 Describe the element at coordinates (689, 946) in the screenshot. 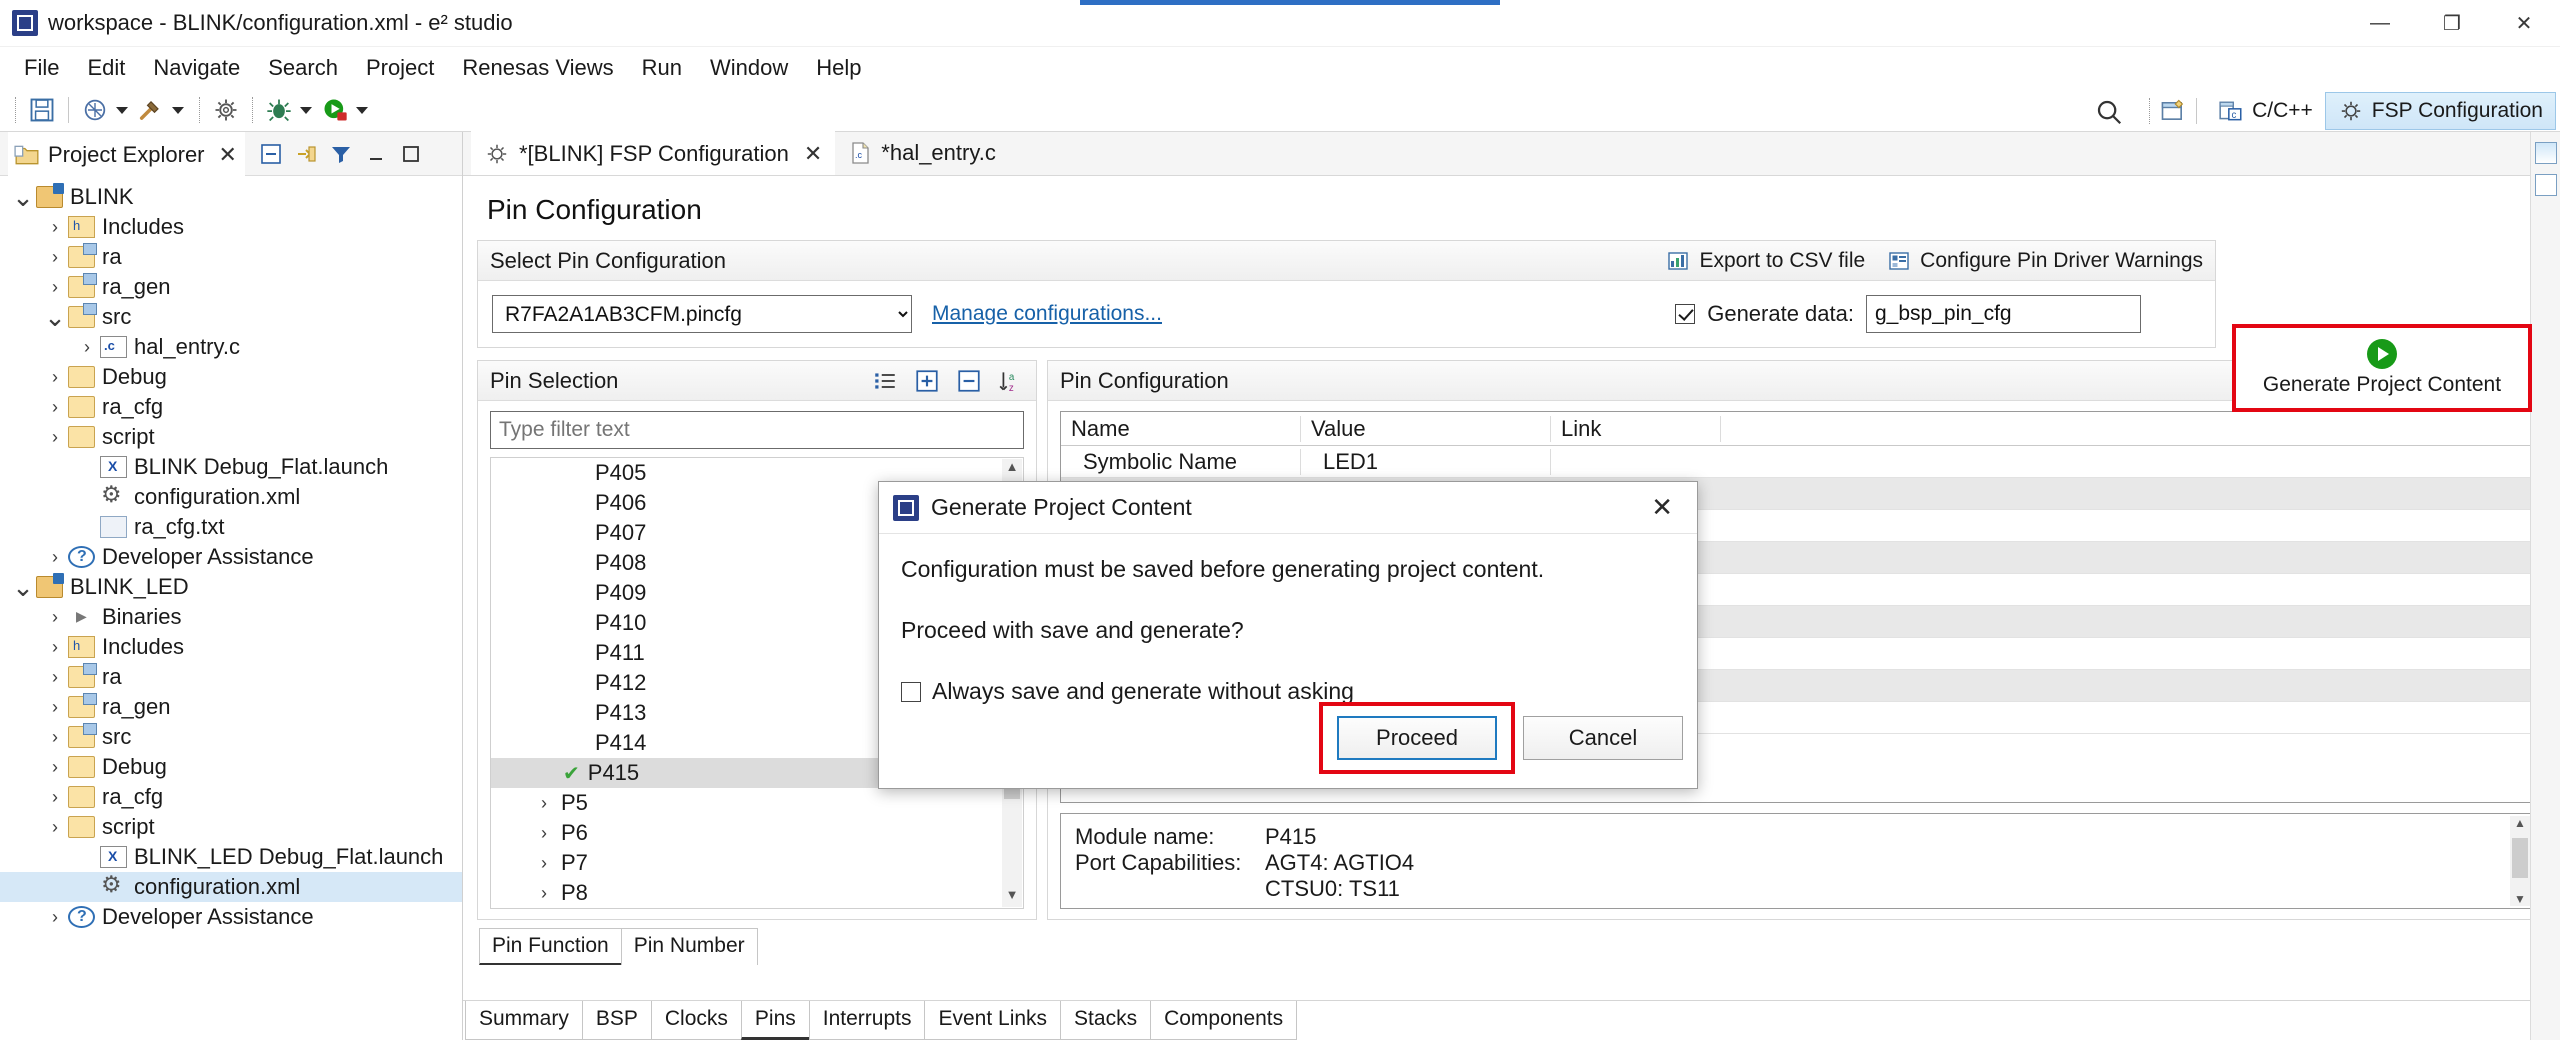

I see `subtab-pin-number: Pin Number` at that location.